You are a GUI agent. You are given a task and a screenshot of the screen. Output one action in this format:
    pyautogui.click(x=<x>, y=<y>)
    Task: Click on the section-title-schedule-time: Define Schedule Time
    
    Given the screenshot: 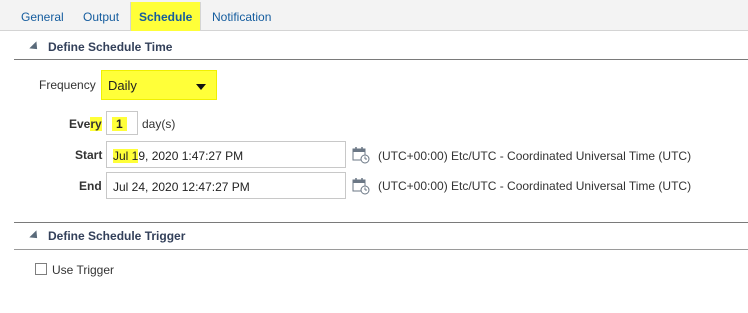 What is the action you would take?
    pyautogui.click(x=110, y=47)
    